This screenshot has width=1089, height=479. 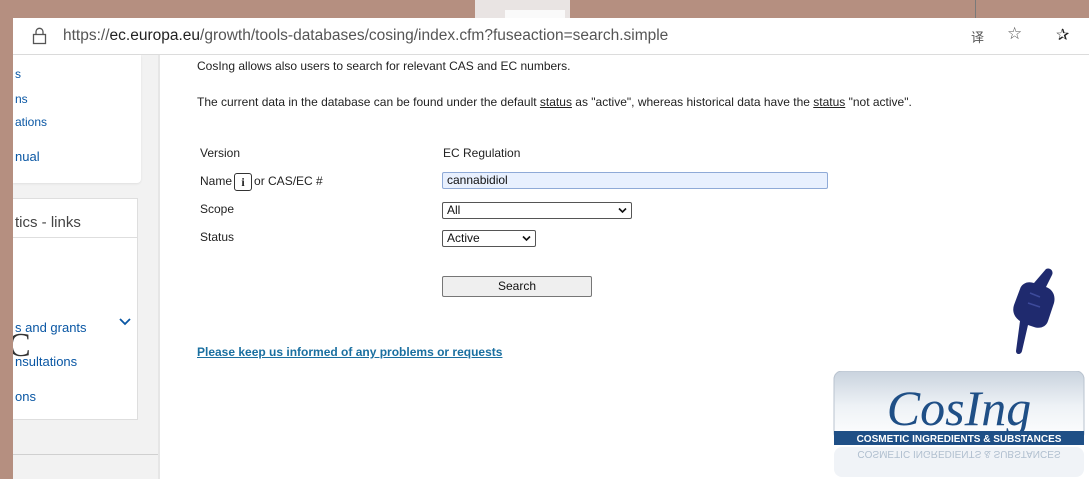 What do you see at coordinates (216, 181) in the screenshot?
I see `name-label: Name` at bounding box center [216, 181].